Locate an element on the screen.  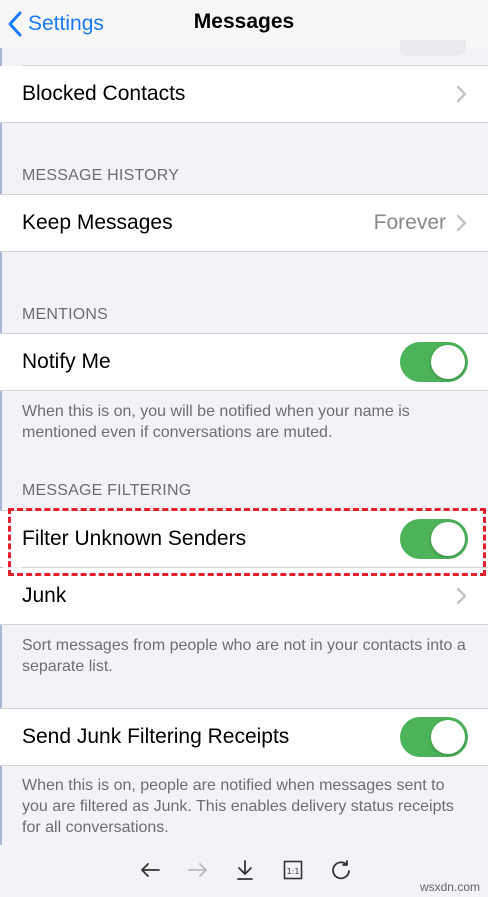
download-icon is located at coordinates (245, 870).